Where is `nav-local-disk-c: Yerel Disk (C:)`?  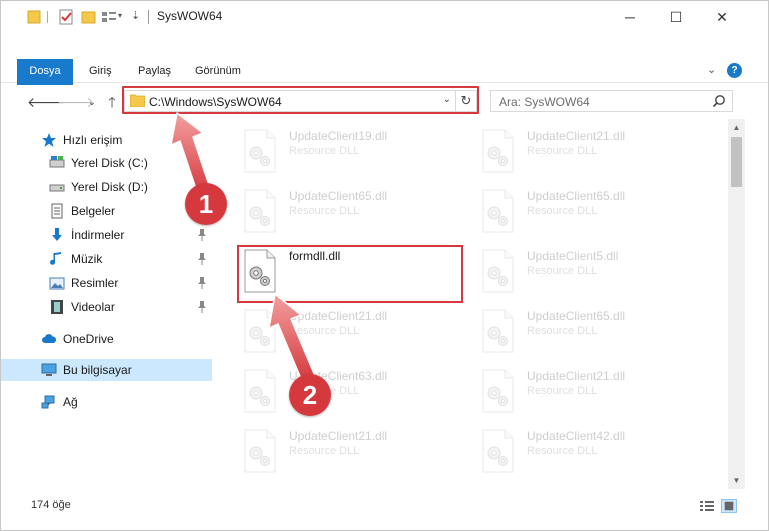 nav-local-disk-c: Yerel Disk (C:) is located at coordinates (106, 163).